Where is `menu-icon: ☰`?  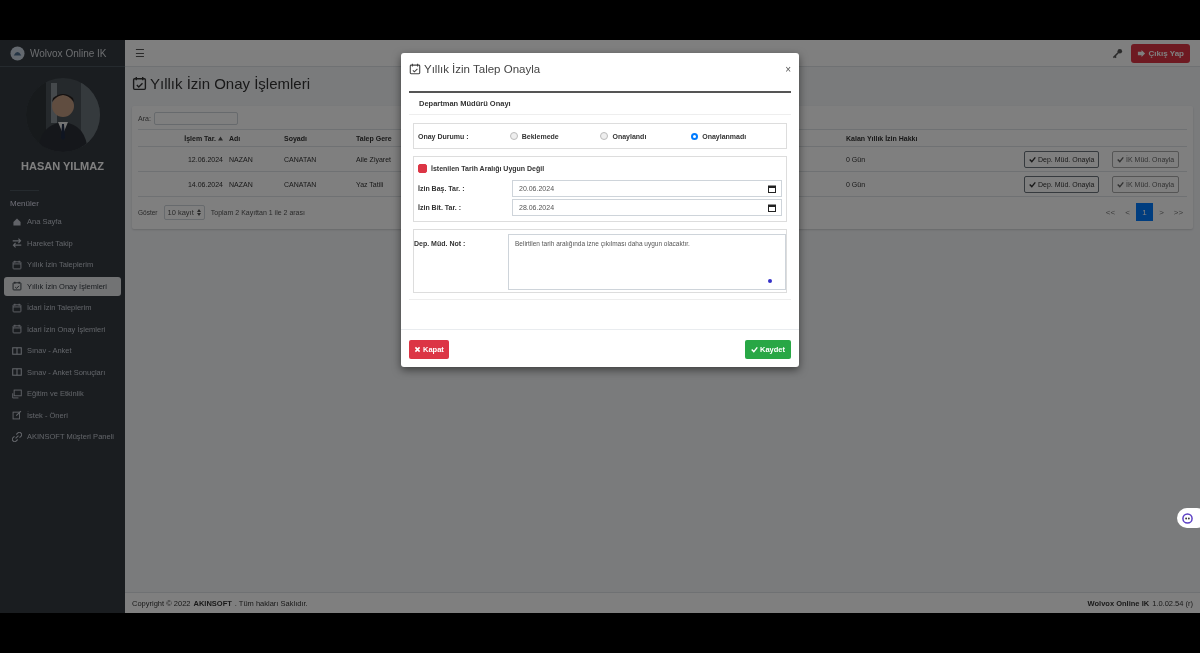
menu-icon: ☰ is located at coordinates (140, 53).